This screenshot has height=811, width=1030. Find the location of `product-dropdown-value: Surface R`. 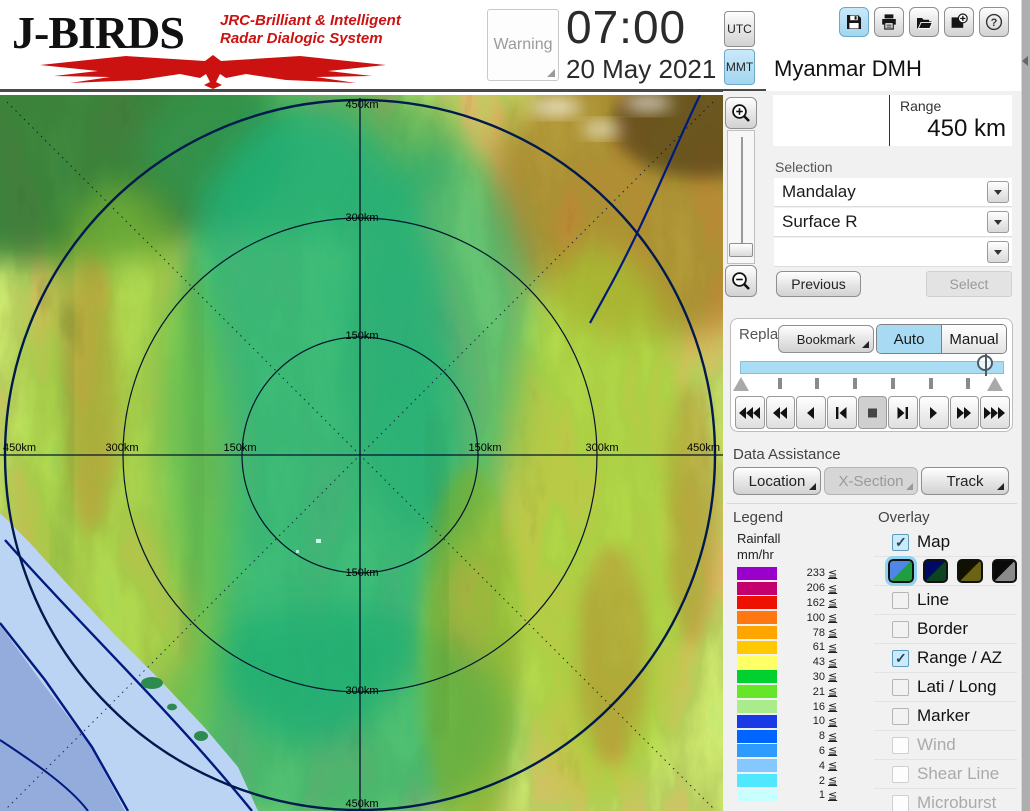

product-dropdown-value: Surface R is located at coordinates (820, 221).